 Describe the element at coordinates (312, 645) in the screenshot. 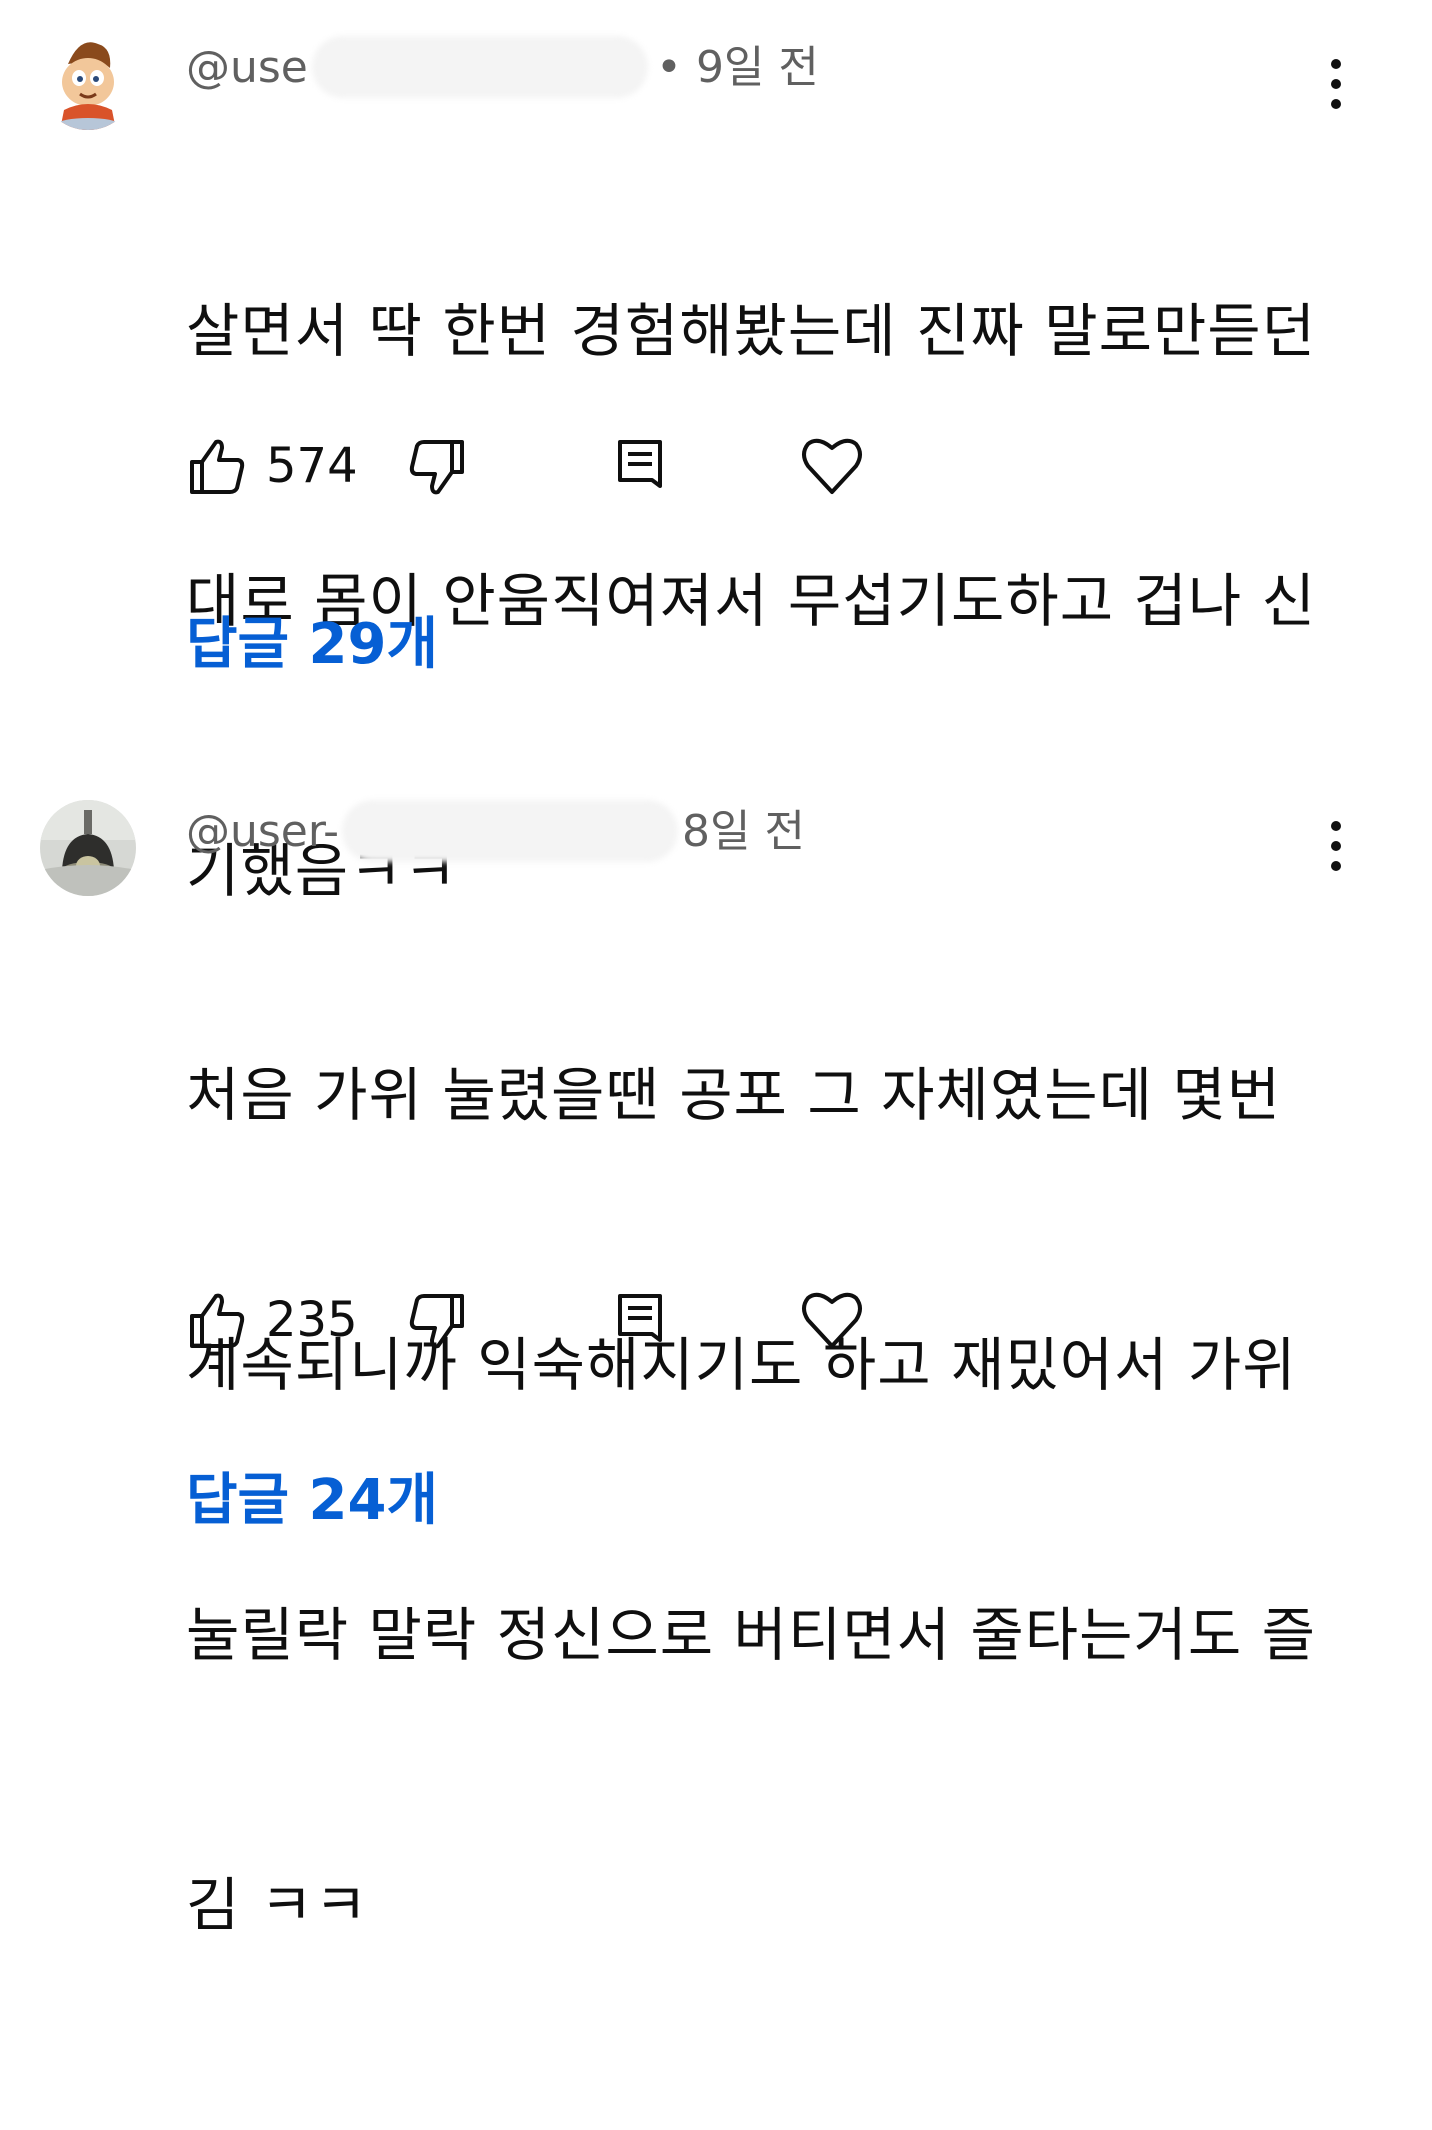

I see `view-replies-button: 답글 29개` at that location.